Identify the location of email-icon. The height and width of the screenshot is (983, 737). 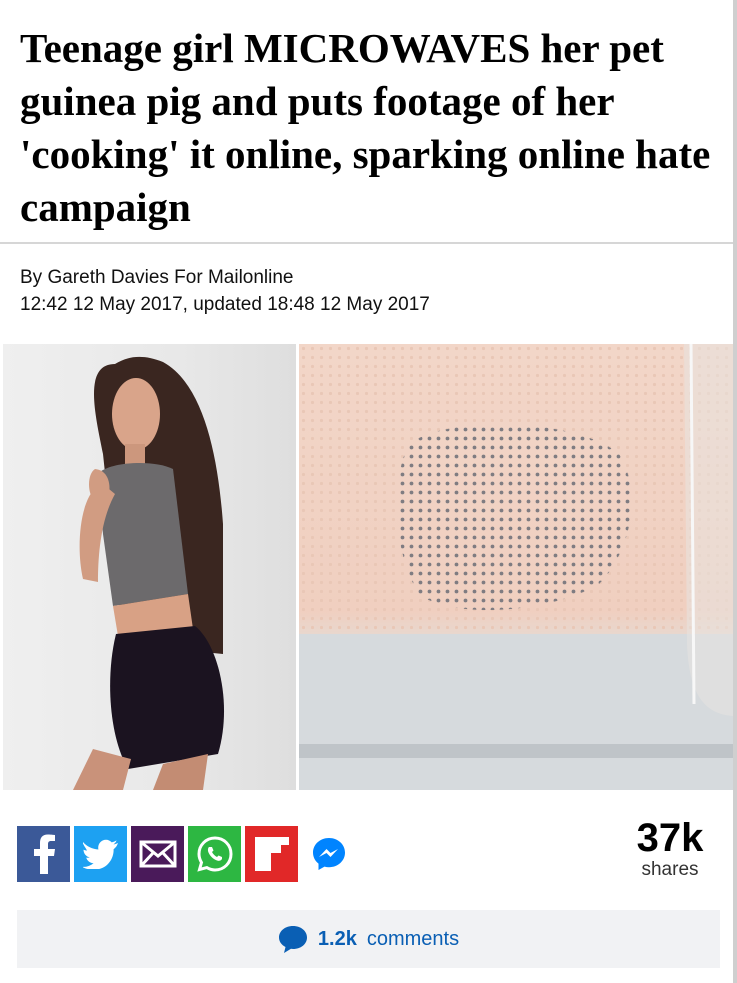
(157, 854).